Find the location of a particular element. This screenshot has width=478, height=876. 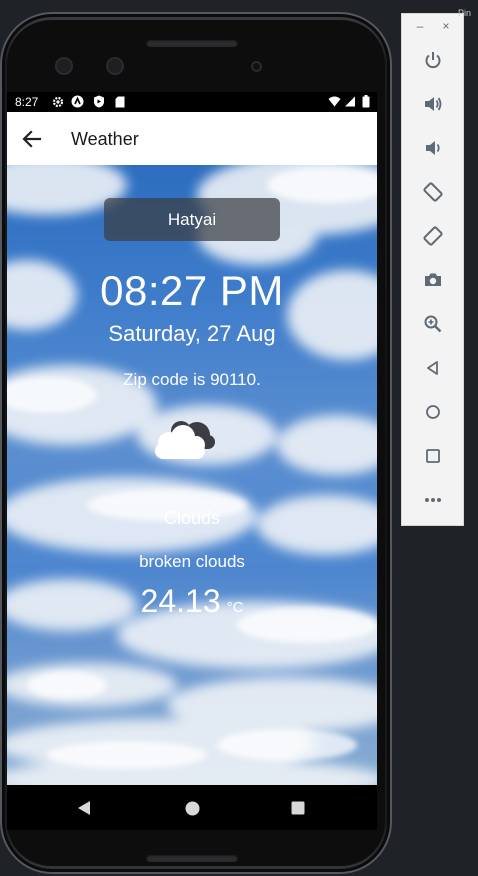

city-button: Hatyai is located at coordinates (192, 219).